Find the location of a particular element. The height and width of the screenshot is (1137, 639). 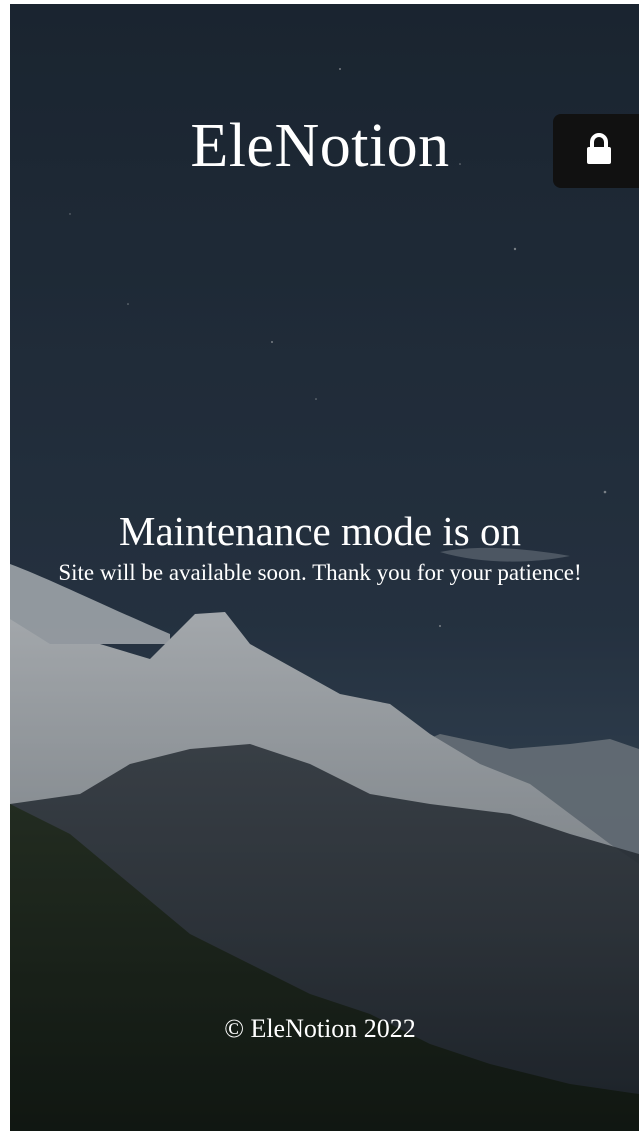

maintenance-headline: Maintenance mode is on is located at coordinates (320, 531).